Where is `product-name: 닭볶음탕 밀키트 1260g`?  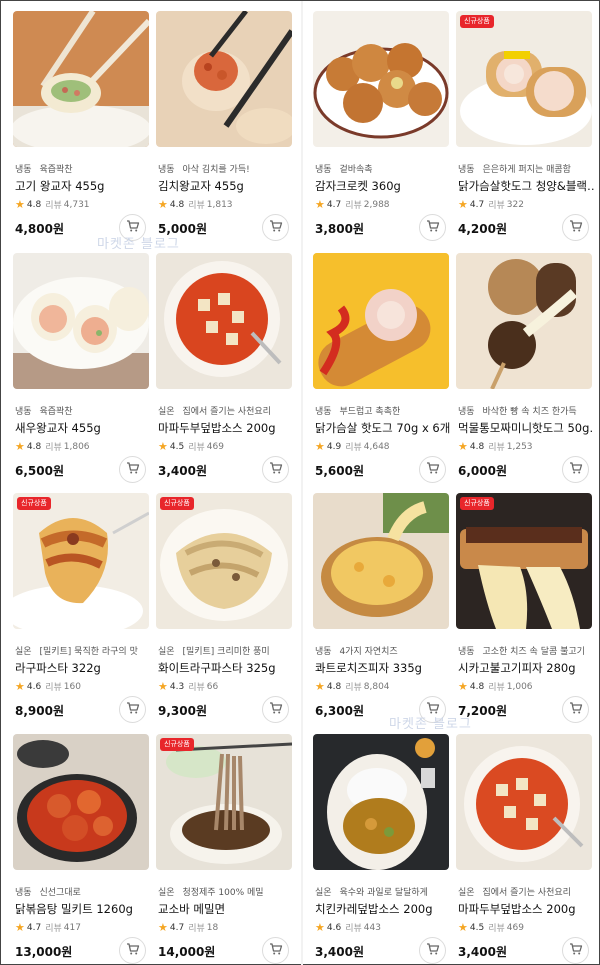
product-name: 닭볶음탕 밀키트 1260g is located at coordinates (83, 909).